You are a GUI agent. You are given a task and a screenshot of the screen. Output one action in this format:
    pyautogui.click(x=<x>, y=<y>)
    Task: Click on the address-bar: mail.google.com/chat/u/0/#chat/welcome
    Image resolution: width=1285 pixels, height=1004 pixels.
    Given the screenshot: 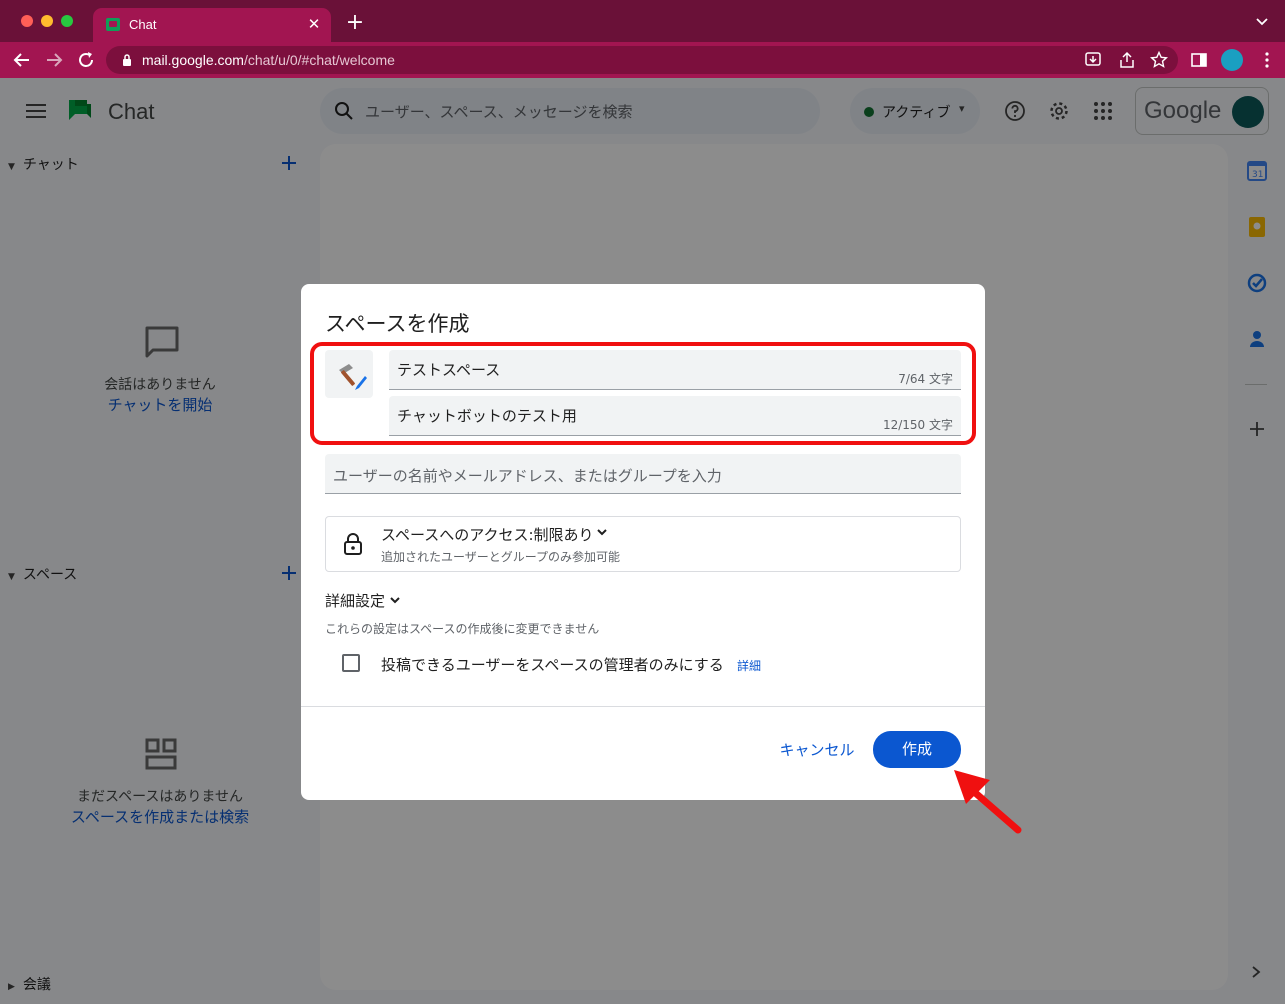 What is the action you would take?
    pyautogui.click(x=642, y=60)
    